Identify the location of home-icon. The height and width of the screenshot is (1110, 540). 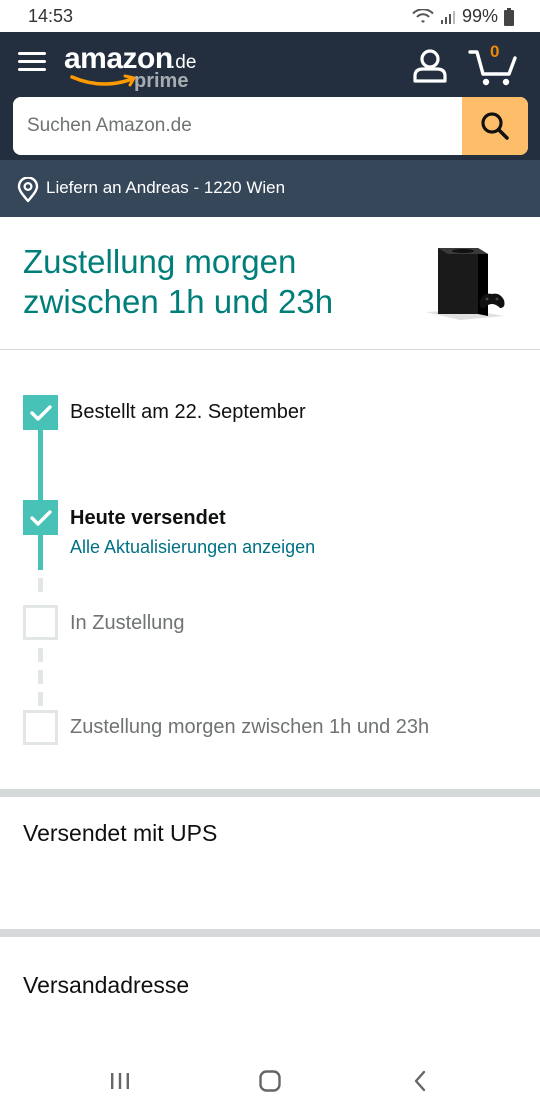
(270, 1081).